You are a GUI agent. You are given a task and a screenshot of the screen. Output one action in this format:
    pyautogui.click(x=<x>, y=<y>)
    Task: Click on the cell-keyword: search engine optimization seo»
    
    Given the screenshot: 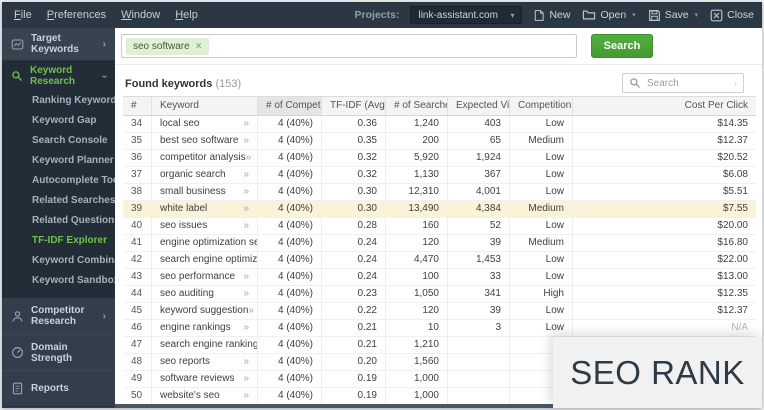 What is the action you would take?
    pyautogui.click(x=204, y=260)
    